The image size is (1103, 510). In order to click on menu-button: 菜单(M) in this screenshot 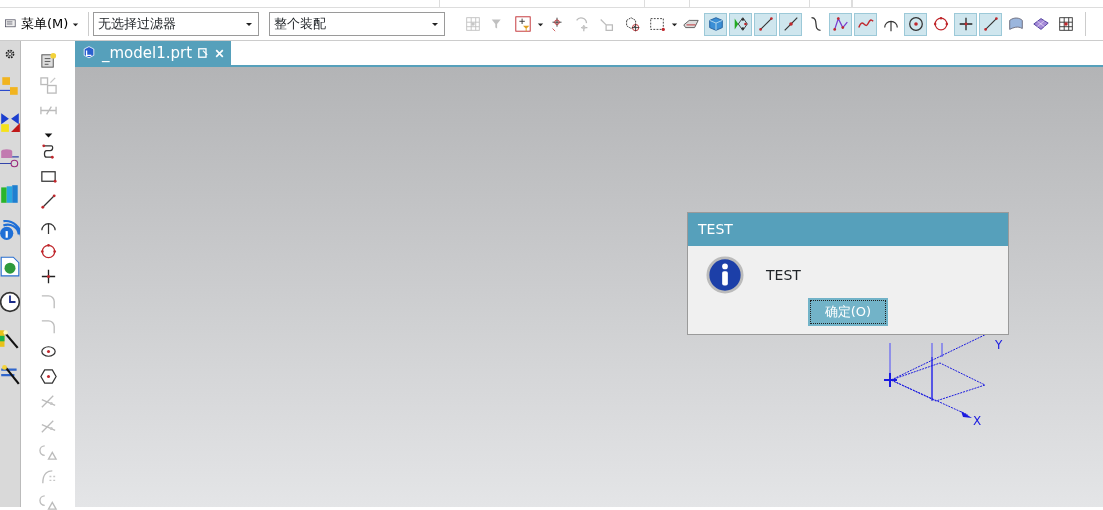, I will do `click(42, 24)`.